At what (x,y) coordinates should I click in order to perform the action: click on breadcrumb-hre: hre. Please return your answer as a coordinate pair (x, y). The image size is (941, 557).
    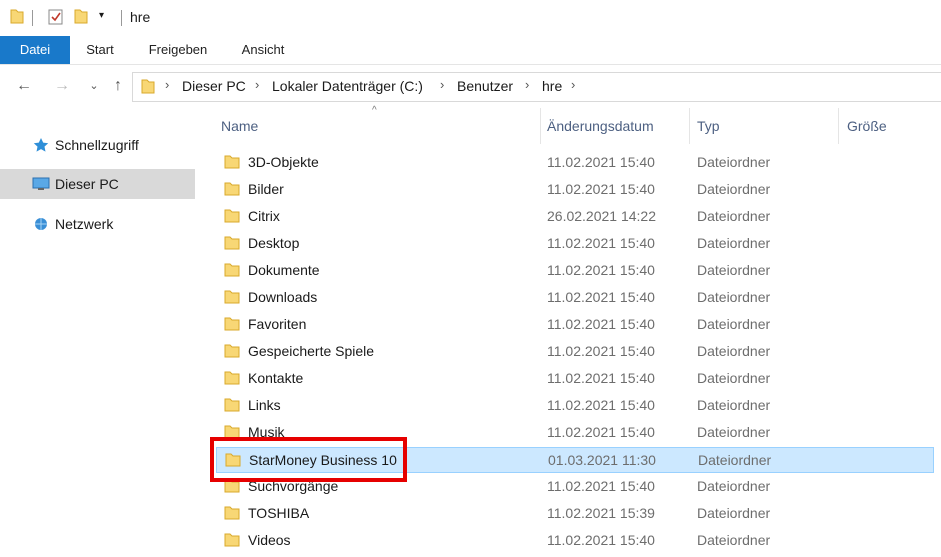
    Looking at the image, I should click on (552, 86).